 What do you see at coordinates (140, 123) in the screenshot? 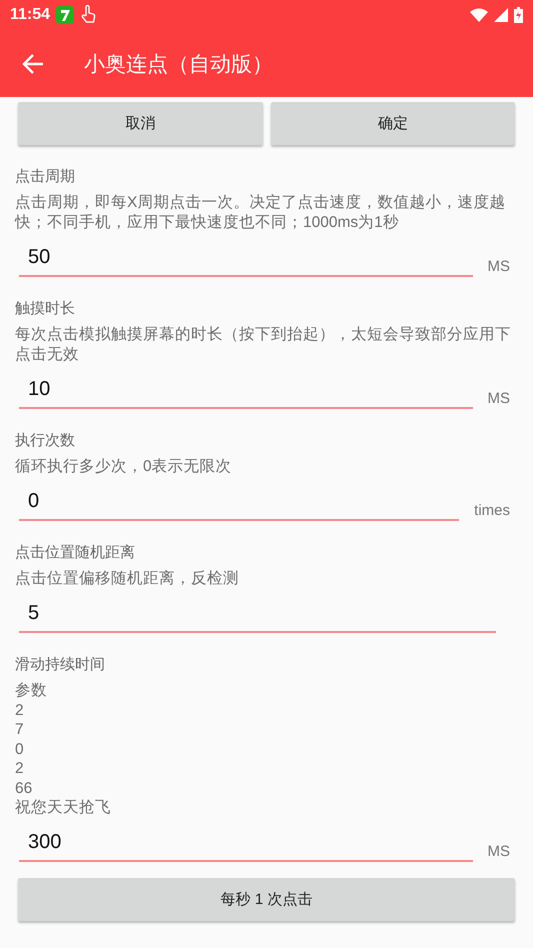
I see `dialog-button: 取消` at bounding box center [140, 123].